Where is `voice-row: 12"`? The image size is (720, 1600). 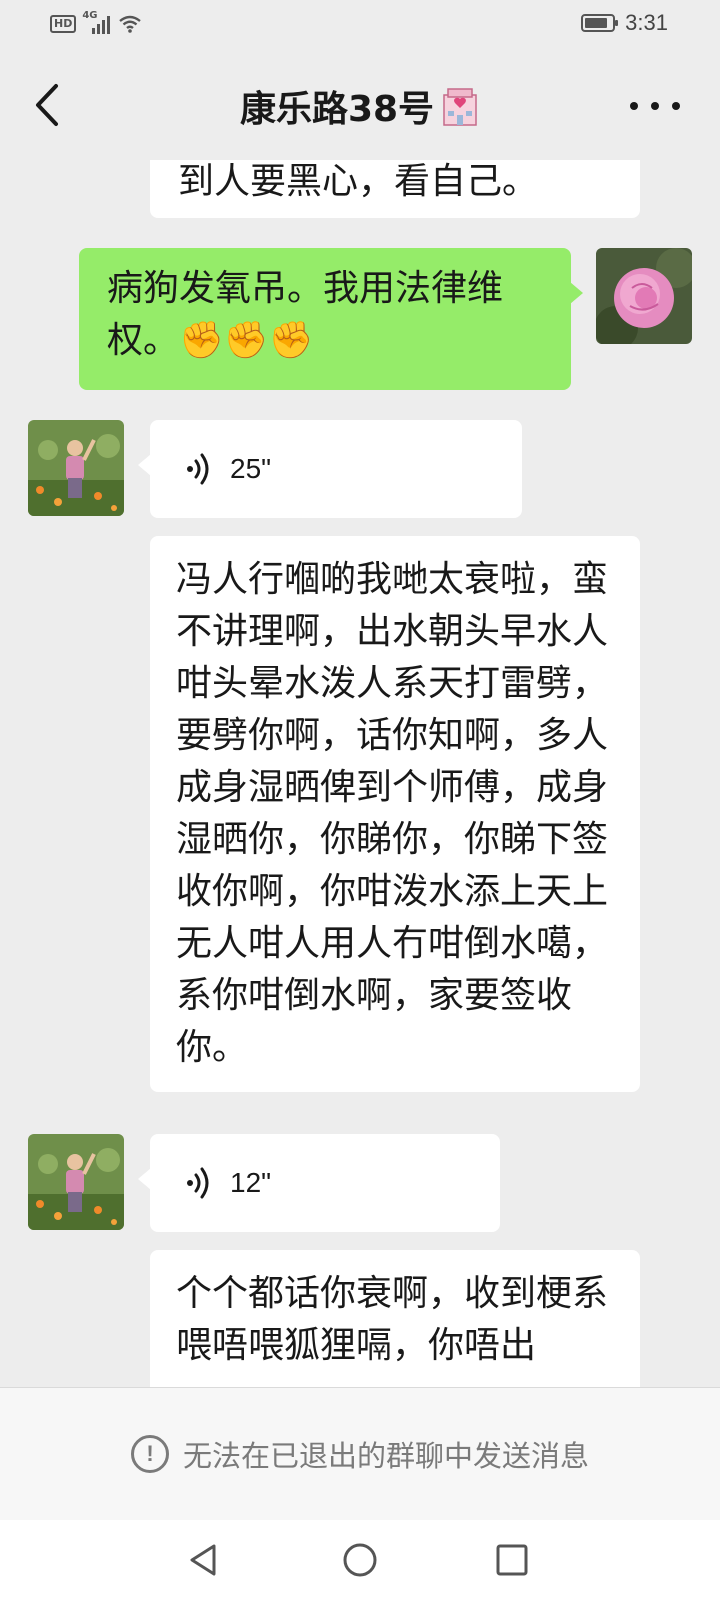 voice-row: 12" is located at coordinates (325, 1183).